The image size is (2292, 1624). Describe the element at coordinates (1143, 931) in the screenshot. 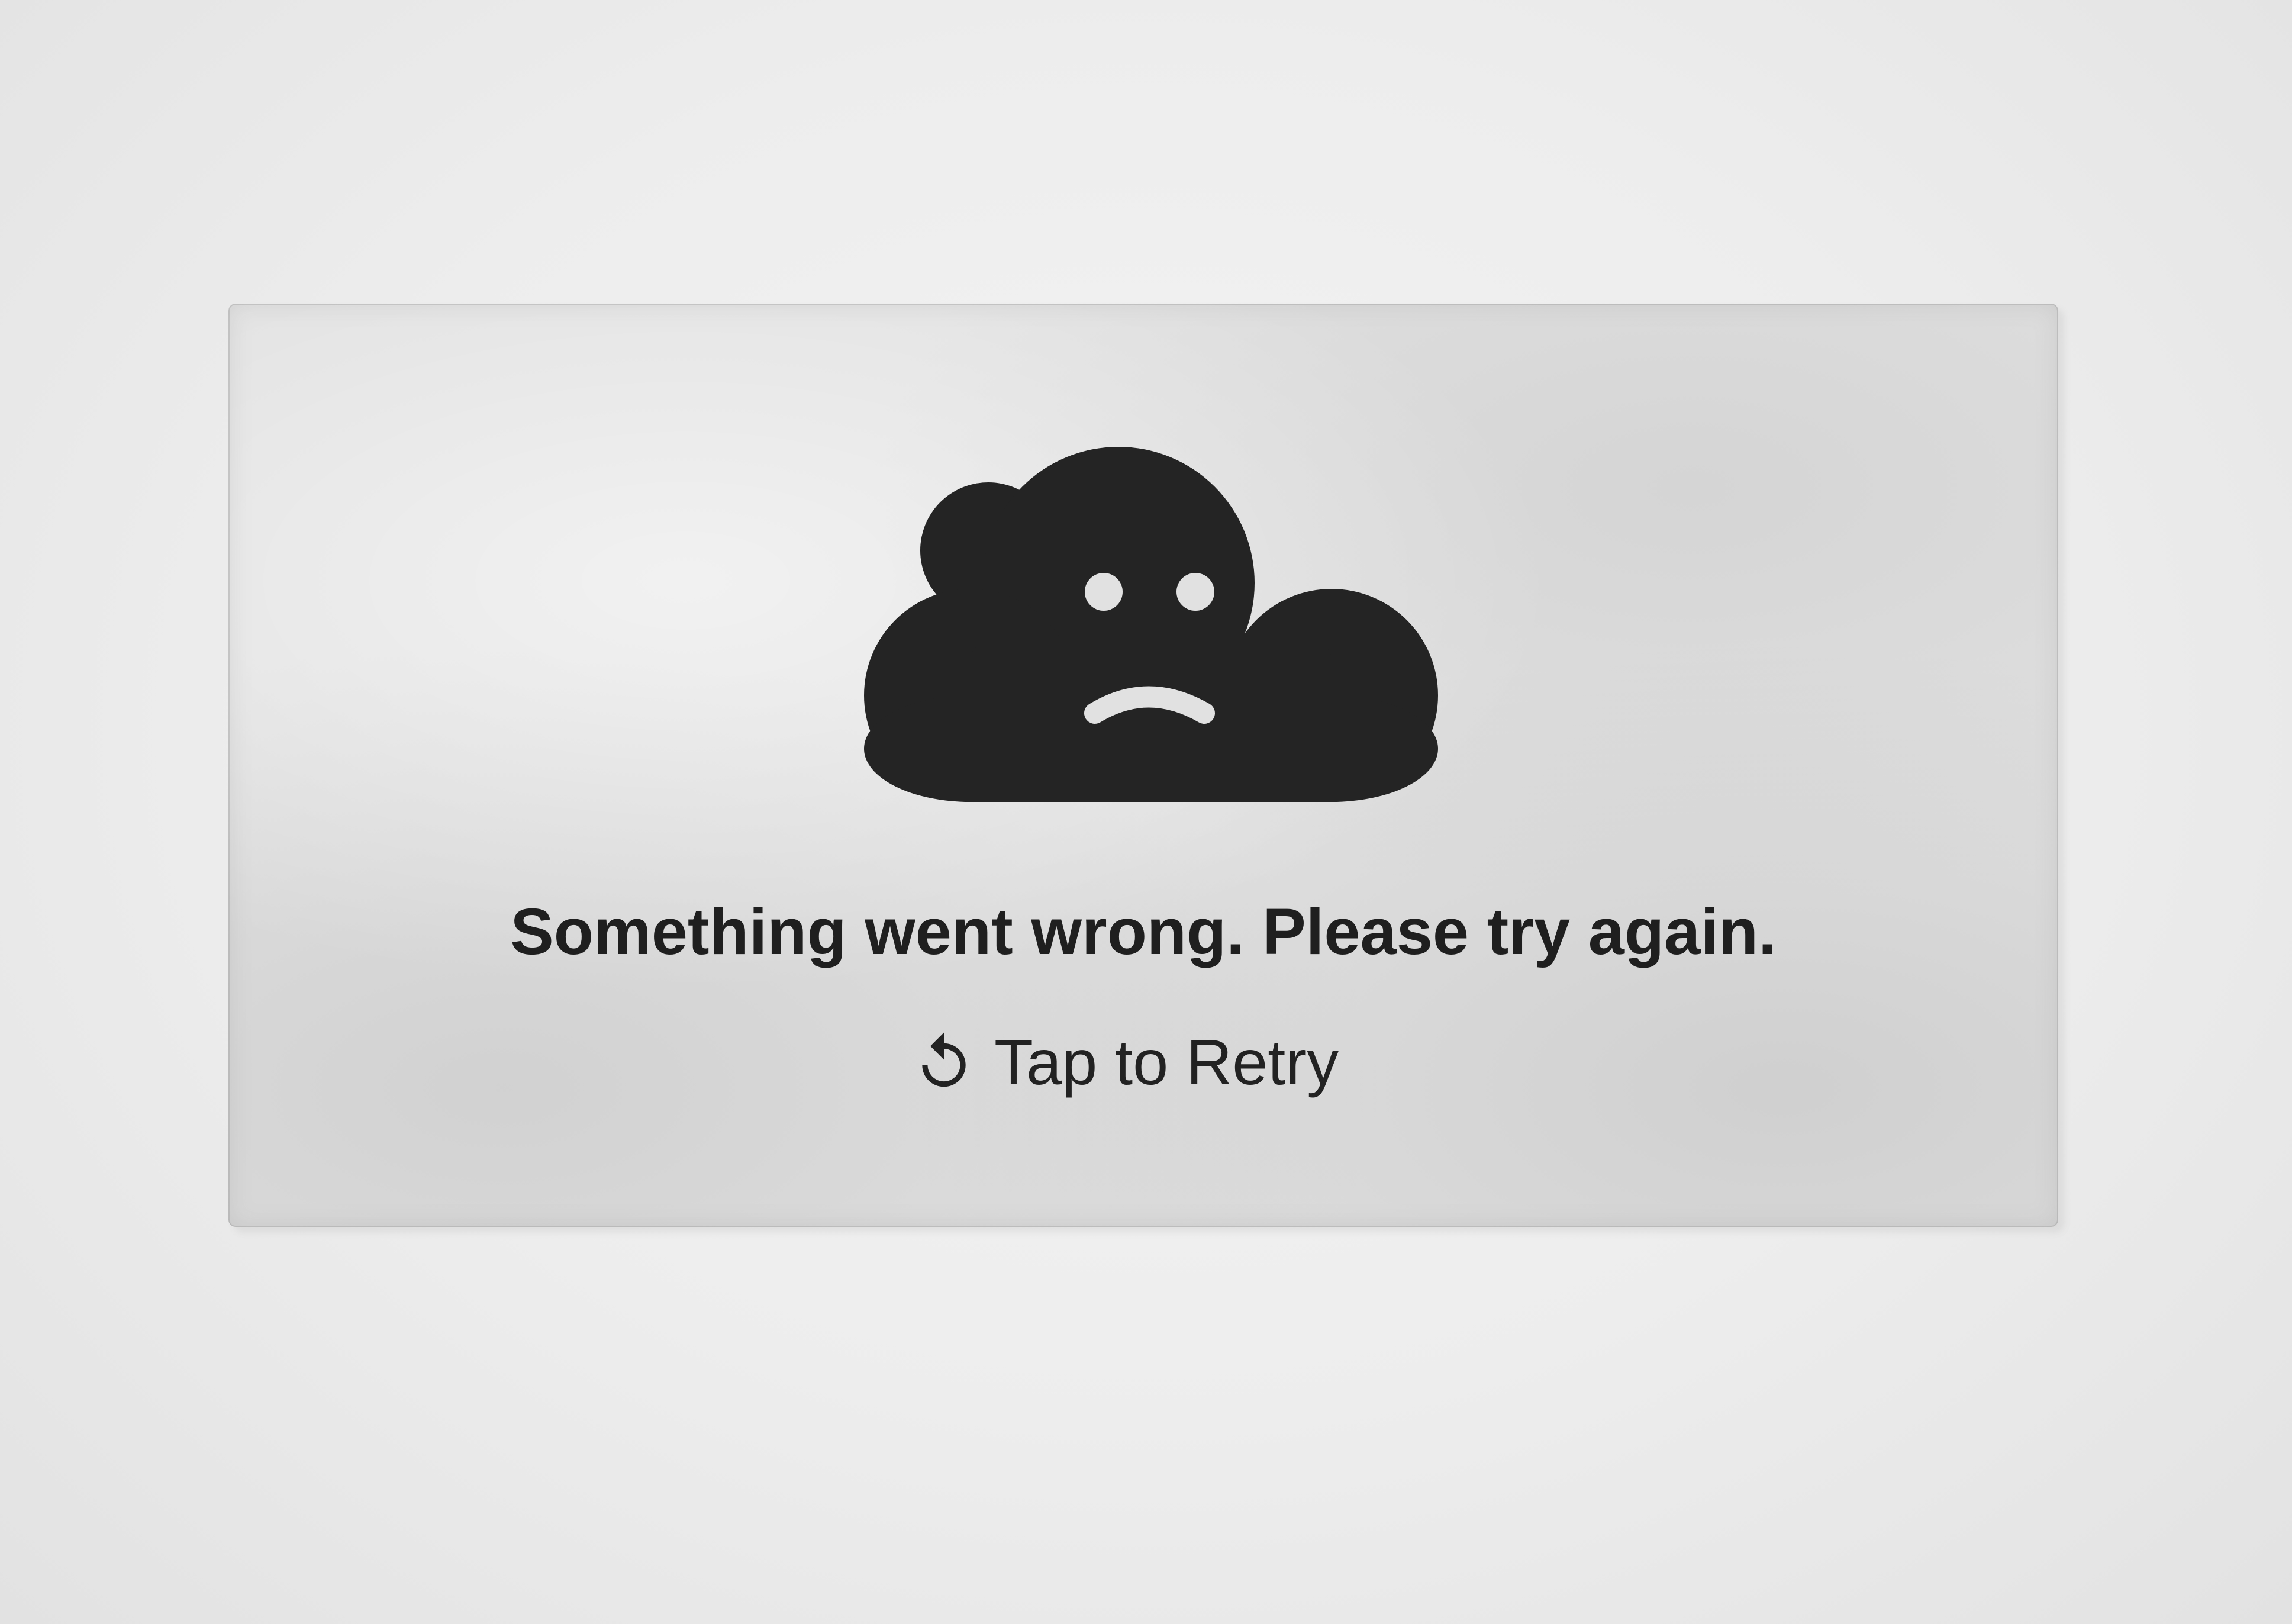

I see `error-message: Something went wrong. Please try again.` at that location.